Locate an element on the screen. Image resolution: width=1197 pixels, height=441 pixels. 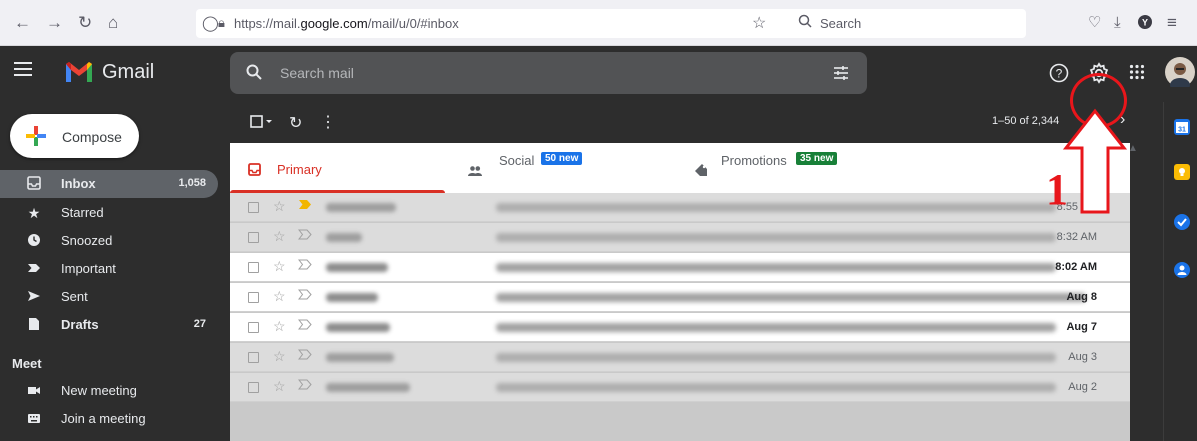
tab-primary: Primary is located at coordinates (337, 168).